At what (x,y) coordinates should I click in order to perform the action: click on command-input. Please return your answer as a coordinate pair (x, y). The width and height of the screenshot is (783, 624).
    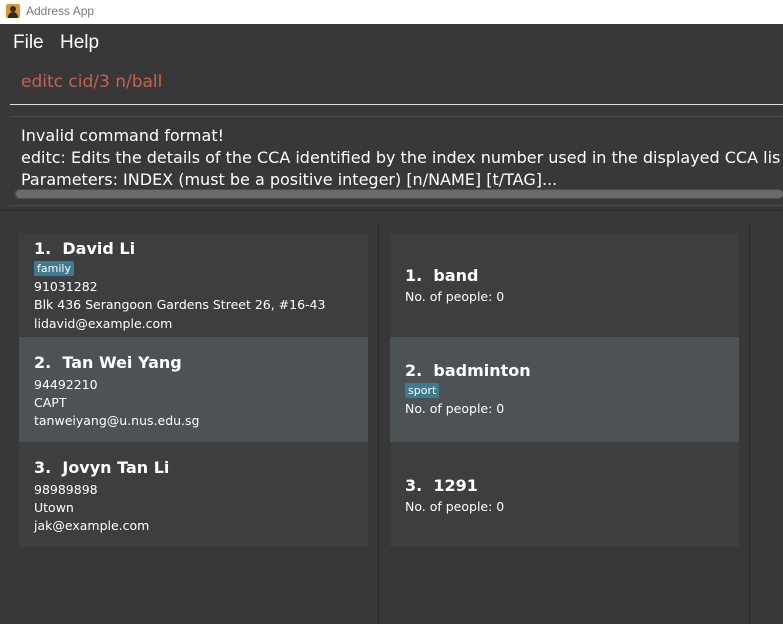
    Looking at the image, I should click on (390, 82).